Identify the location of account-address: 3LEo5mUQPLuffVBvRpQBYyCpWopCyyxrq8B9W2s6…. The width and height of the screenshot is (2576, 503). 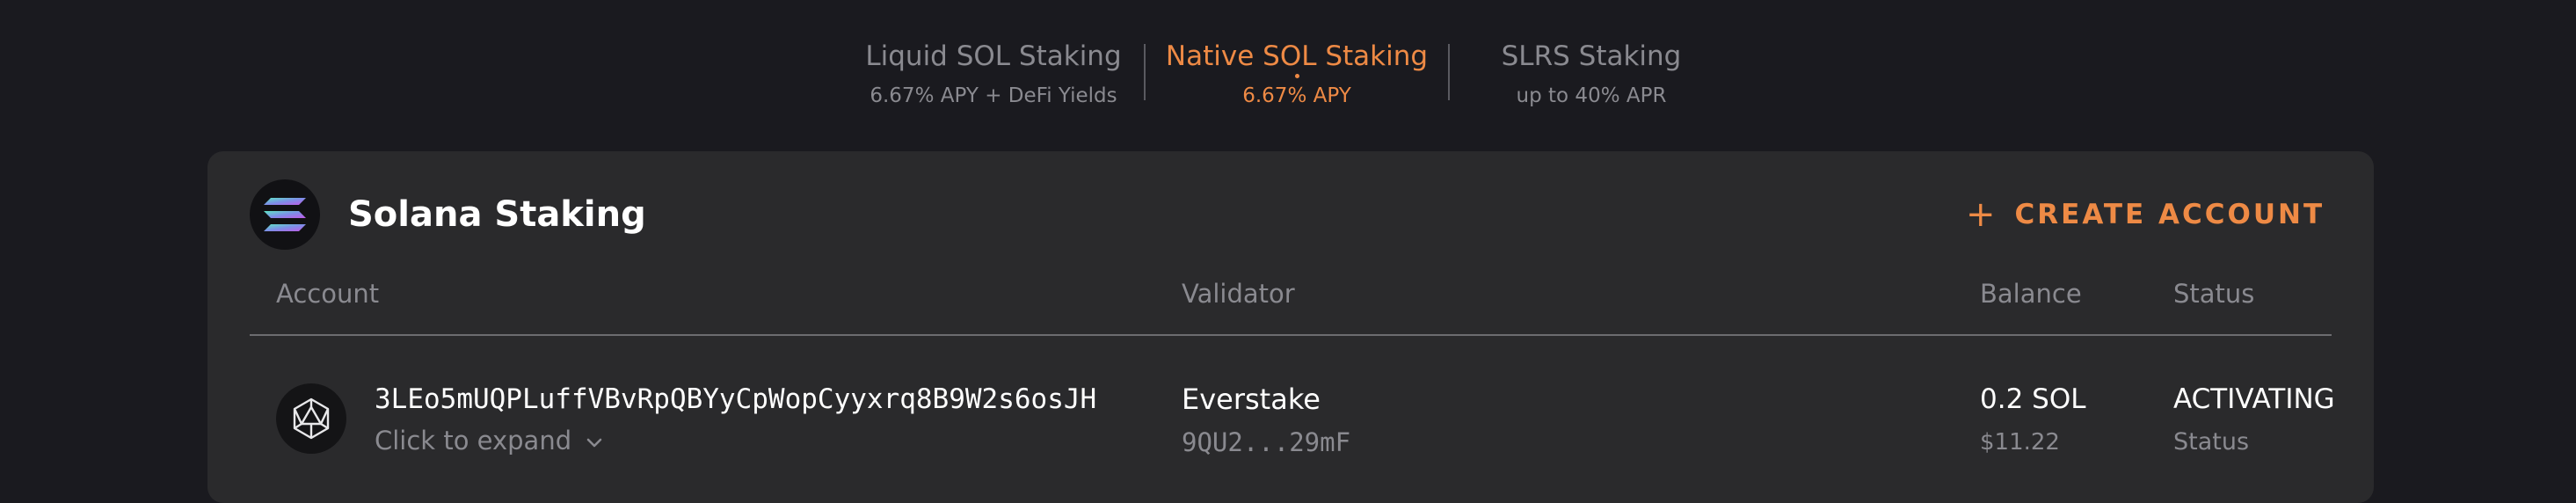
(735, 400).